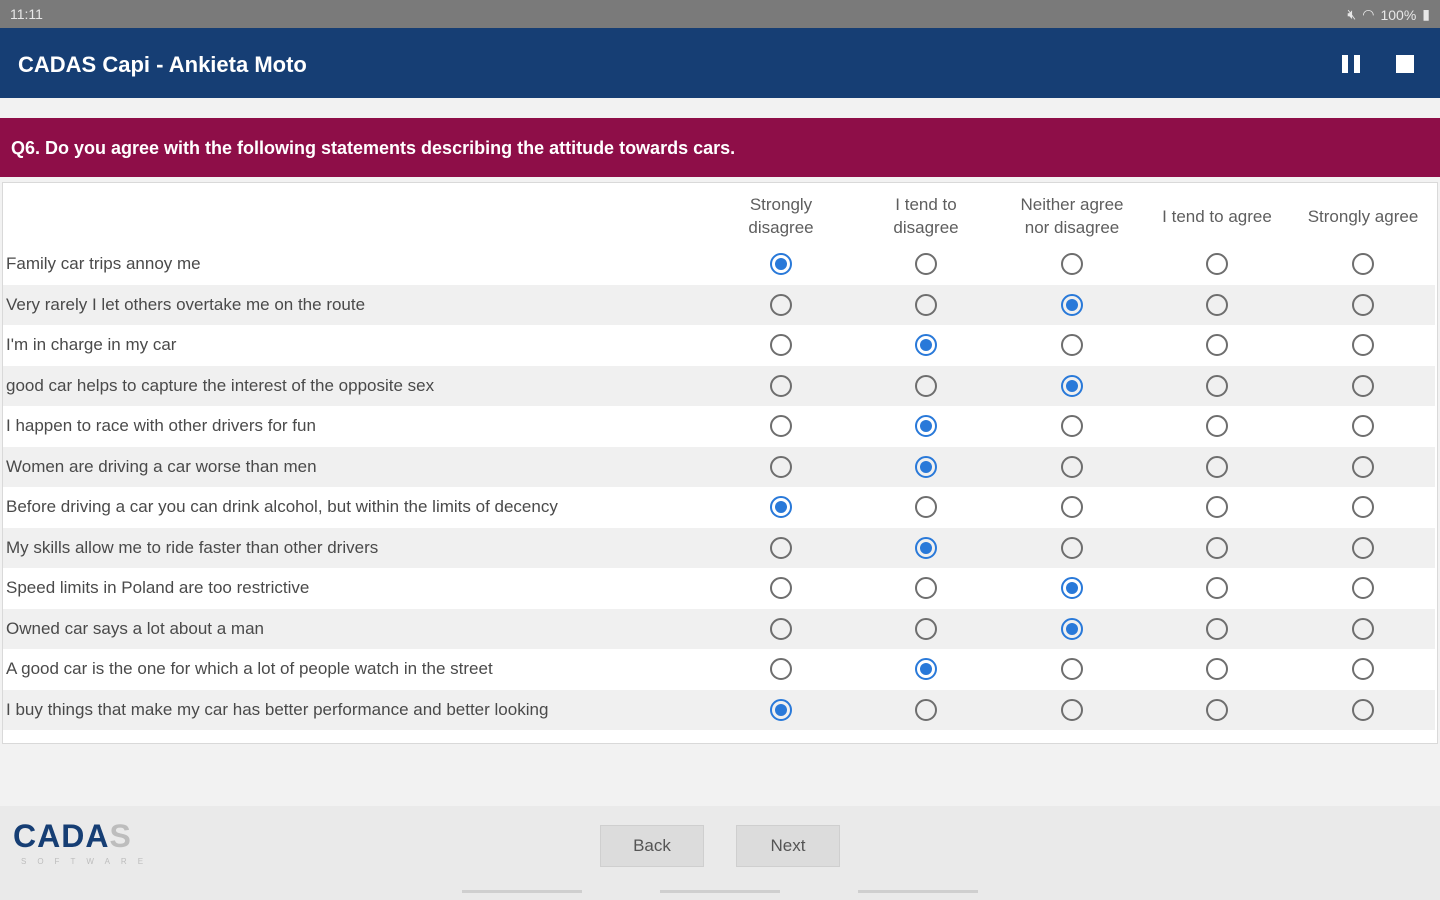 The image size is (1440, 900). I want to click on statement-label: Family car trips annoy me, so click(103, 263).